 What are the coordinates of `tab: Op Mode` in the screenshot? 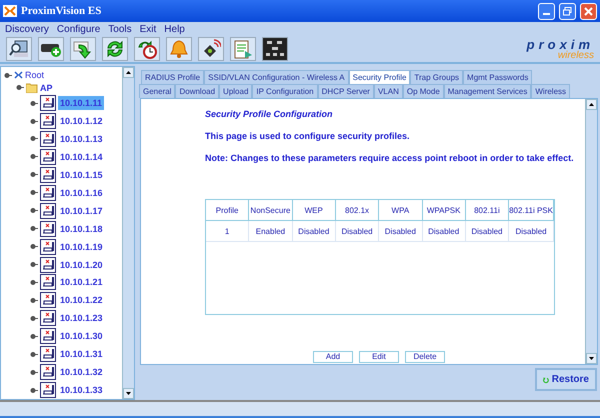 It's located at (423, 91).